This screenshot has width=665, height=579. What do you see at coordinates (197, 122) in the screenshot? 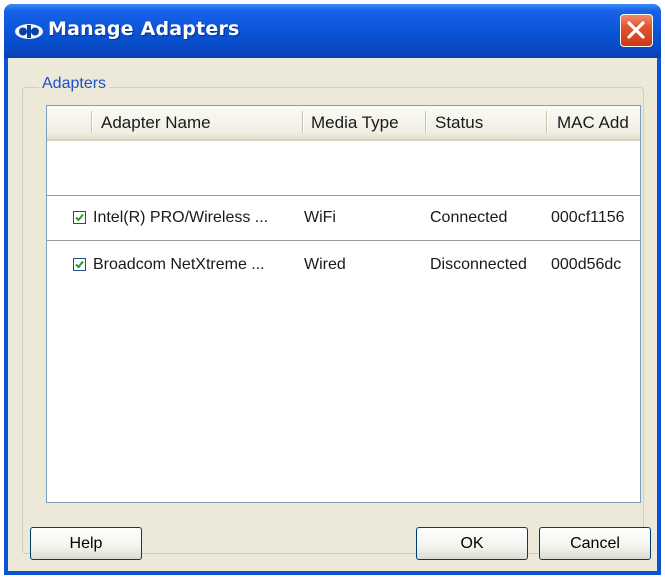
I see `column-header-adapter-name: Adapter Name` at bounding box center [197, 122].